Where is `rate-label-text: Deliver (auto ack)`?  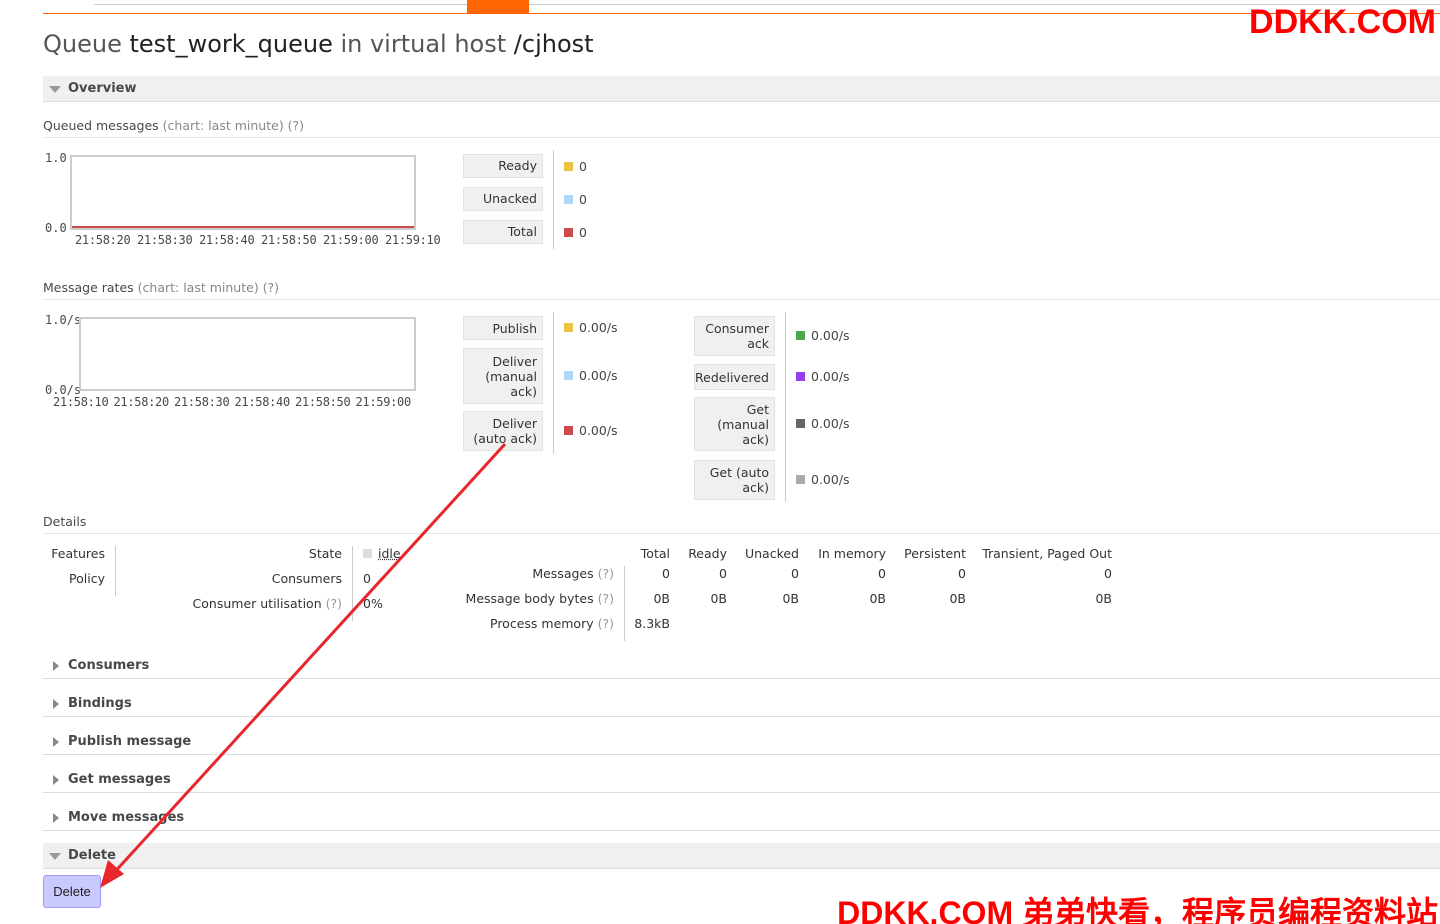 rate-label-text: Deliver (auto ack) is located at coordinates (505, 431).